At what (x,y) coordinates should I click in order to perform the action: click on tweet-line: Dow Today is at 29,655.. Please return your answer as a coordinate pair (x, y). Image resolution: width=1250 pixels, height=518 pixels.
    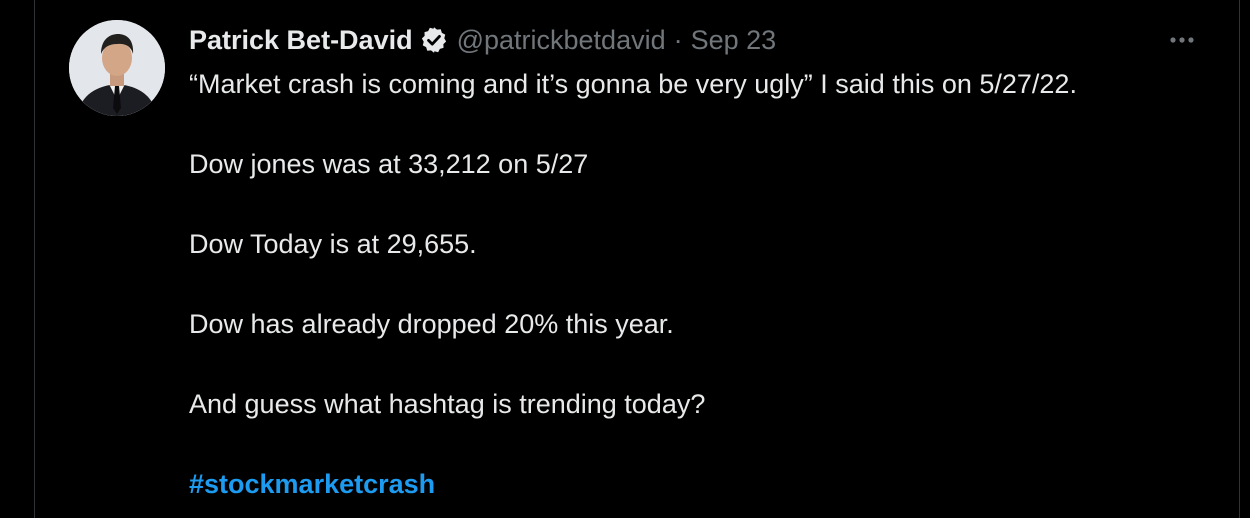
    Looking at the image, I should click on (333, 244).